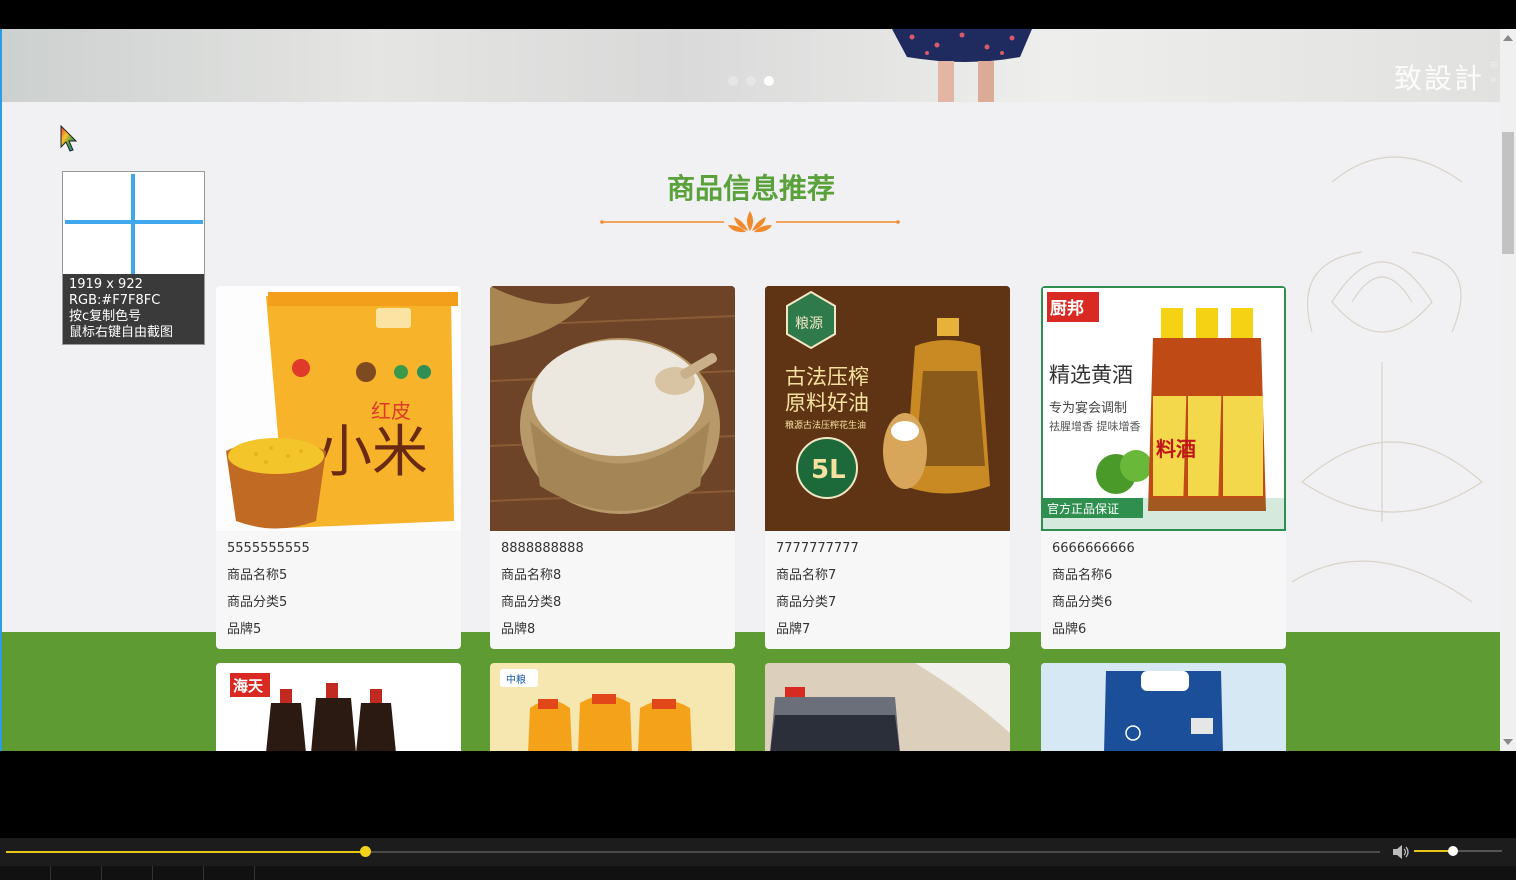 This screenshot has width=1516, height=880. What do you see at coordinates (887, 575) in the screenshot?
I see `product-name: 商品名称7` at bounding box center [887, 575].